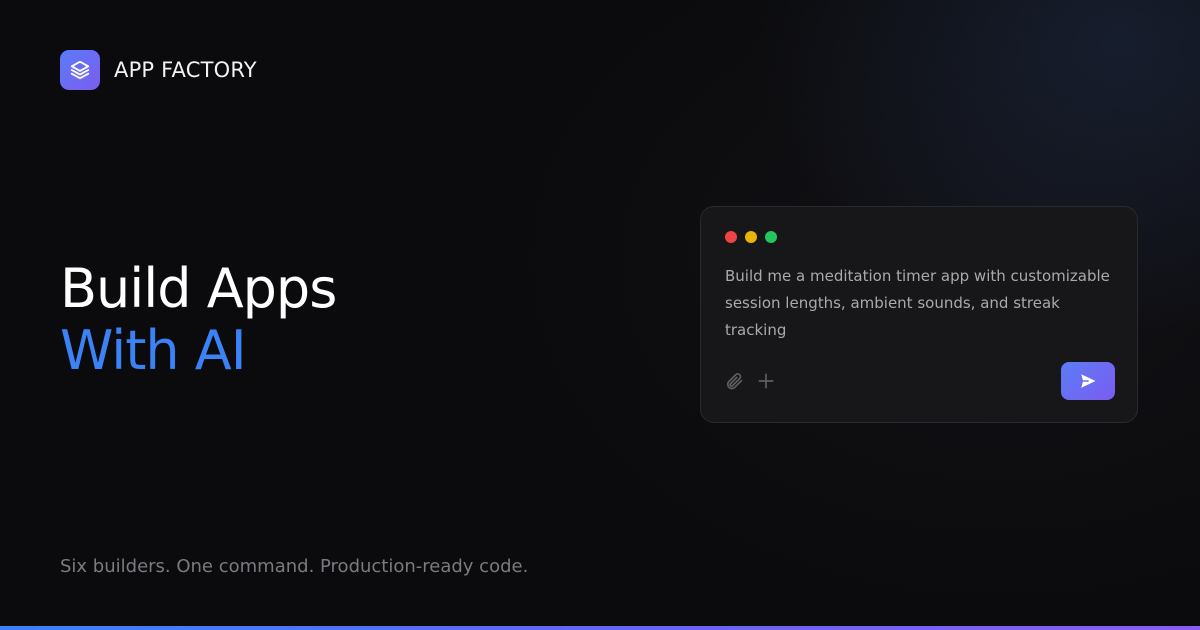 This screenshot has width=1200, height=630. I want to click on send-button, so click(1088, 381).